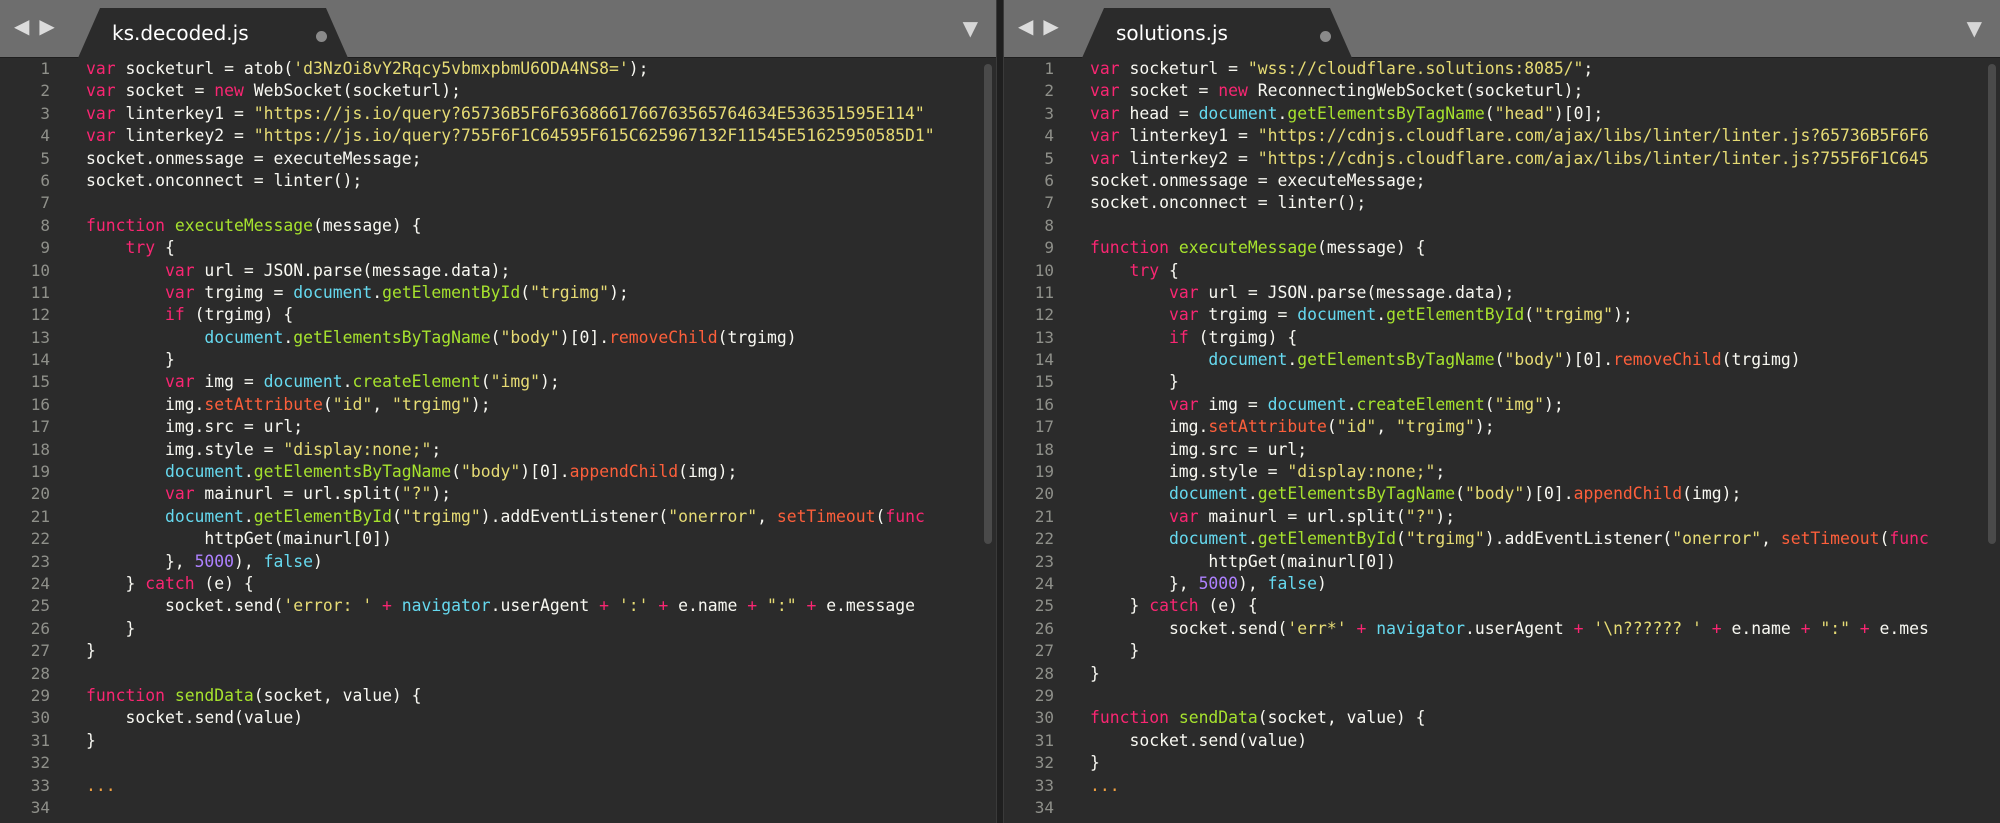 This screenshot has height=823, width=2000. Describe the element at coordinates (1252, 494) in the screenshot. I see `code-token: .` at that location.